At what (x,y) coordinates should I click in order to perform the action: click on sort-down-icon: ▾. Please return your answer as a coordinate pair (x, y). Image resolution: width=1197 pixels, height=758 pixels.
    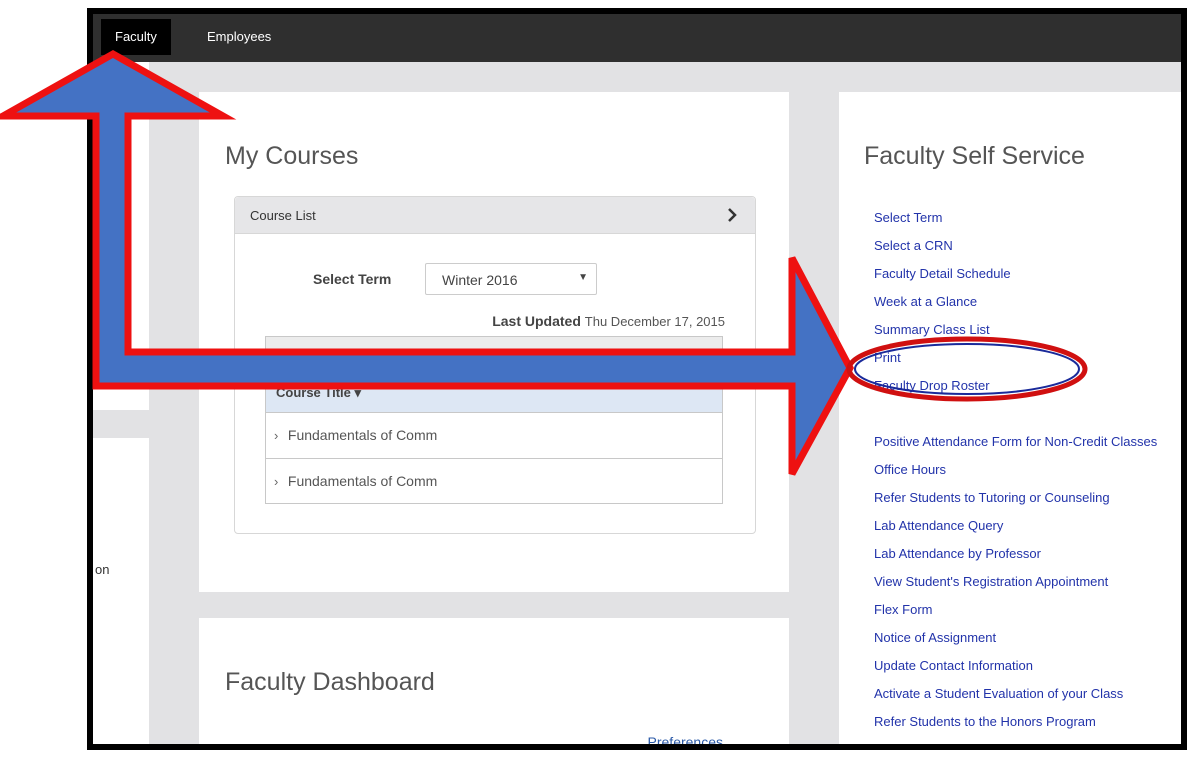
    Looking at the image, I should click on (358, 392).